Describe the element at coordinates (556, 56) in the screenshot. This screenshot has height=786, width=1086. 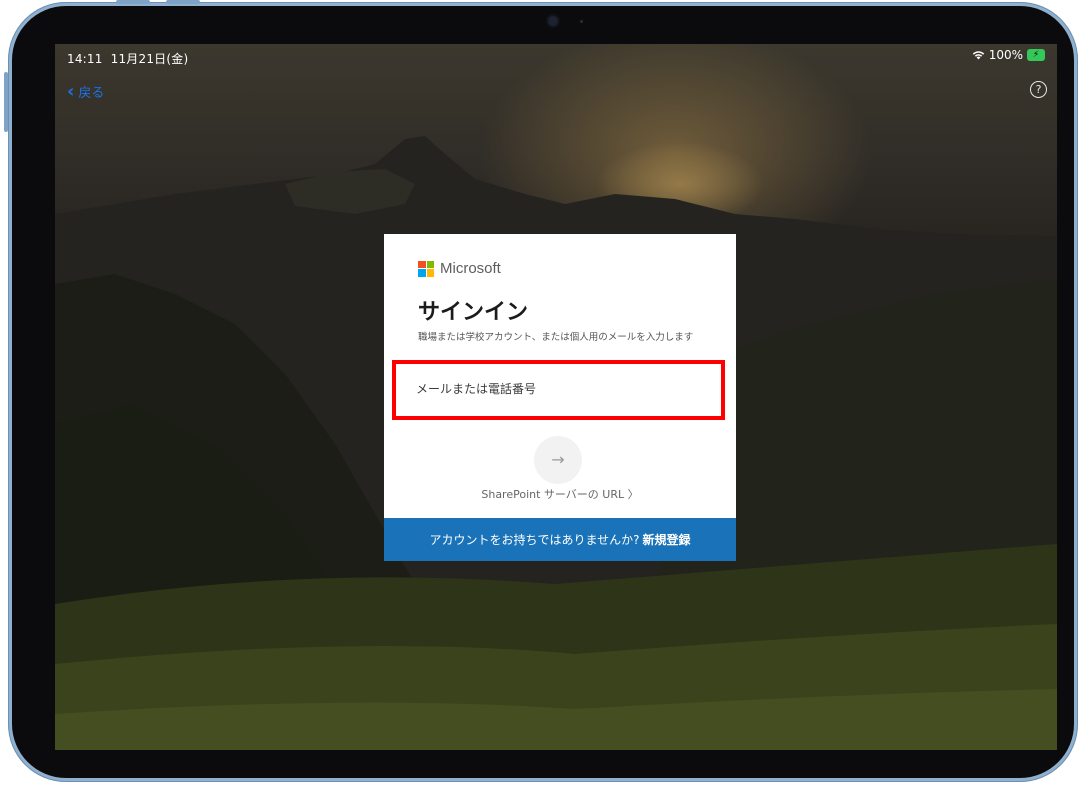
I see `status-bar: 14:11 11月21日(金) 100% ⚡` at that location.